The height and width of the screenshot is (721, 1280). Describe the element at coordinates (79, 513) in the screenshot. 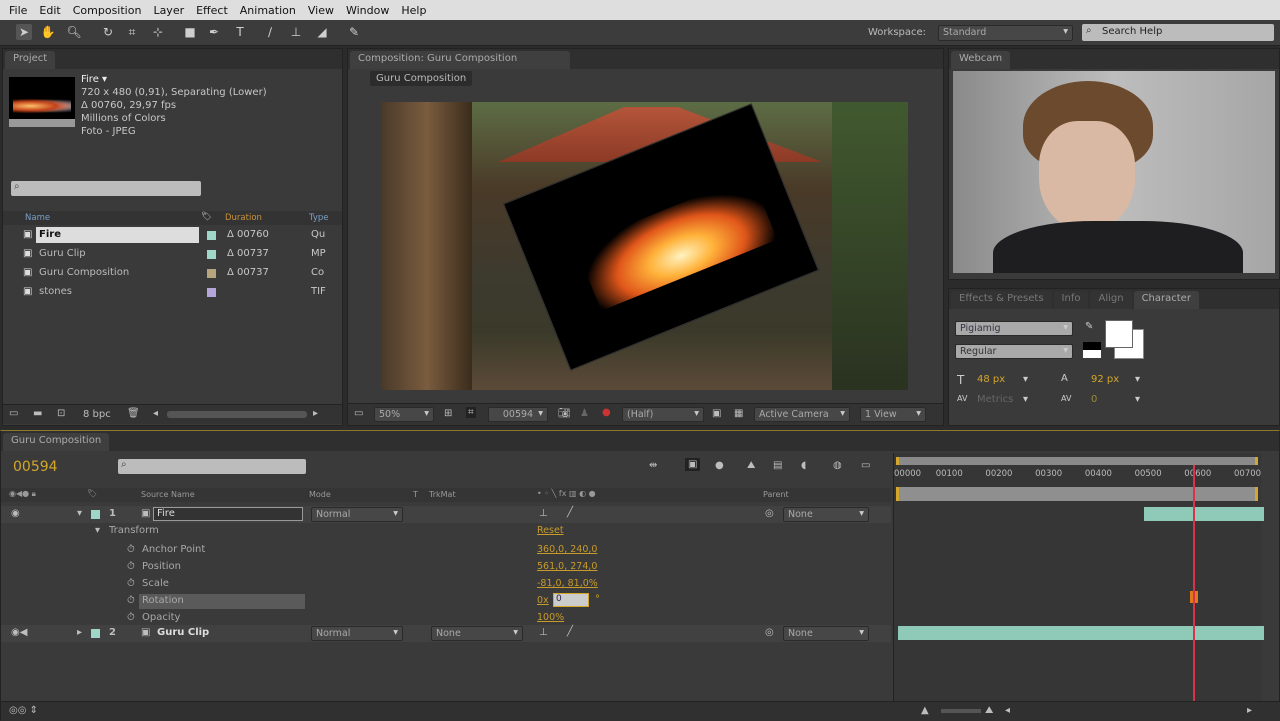

I see `expand-collapse-icon: ▾` at that location.